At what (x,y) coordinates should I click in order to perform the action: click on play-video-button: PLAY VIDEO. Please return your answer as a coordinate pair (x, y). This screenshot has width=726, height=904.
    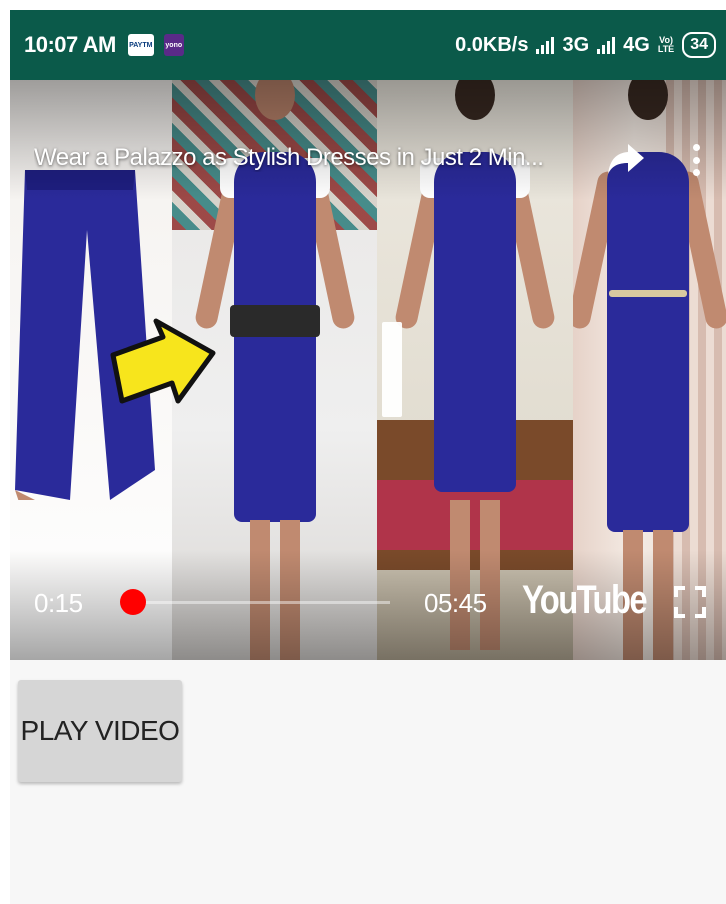
    Looking at the image, I should click on (100, 731).